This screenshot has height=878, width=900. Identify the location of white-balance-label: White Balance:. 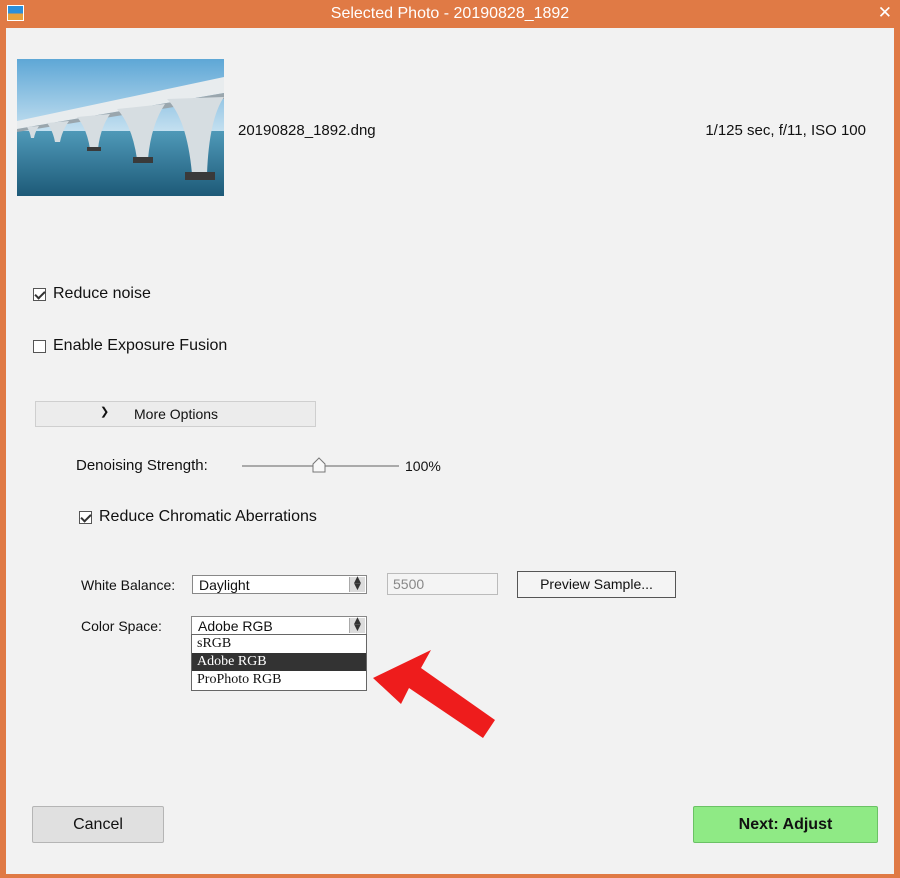
(128, 585).